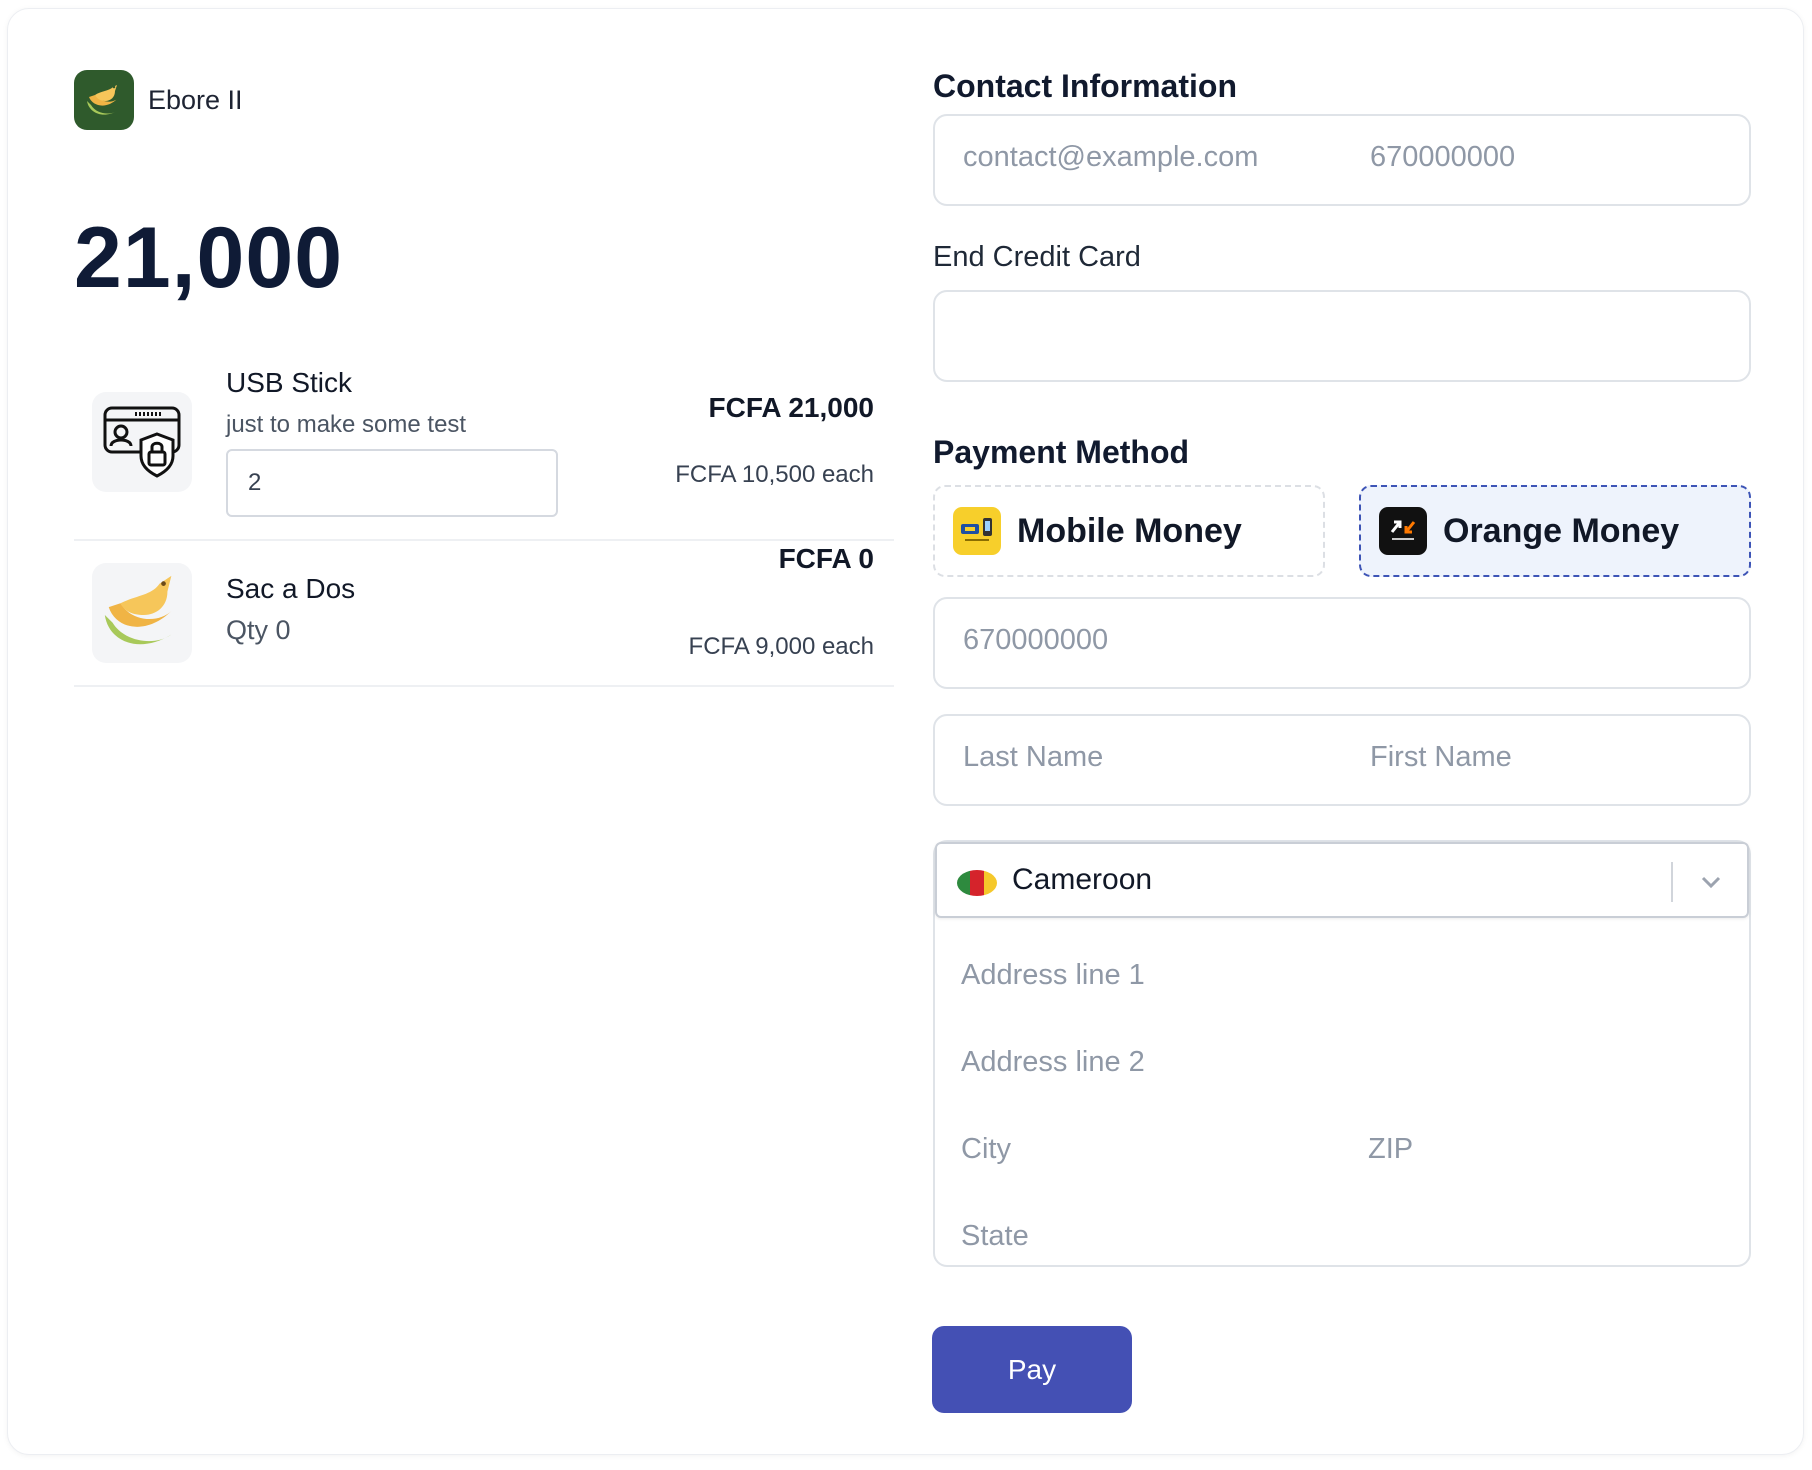 This screenshot has width=1812, height=1470. What do you see at coordinates (209, 258) in the screenshot?
I see `order-total: 21,000` at bounding box center [209, 258].